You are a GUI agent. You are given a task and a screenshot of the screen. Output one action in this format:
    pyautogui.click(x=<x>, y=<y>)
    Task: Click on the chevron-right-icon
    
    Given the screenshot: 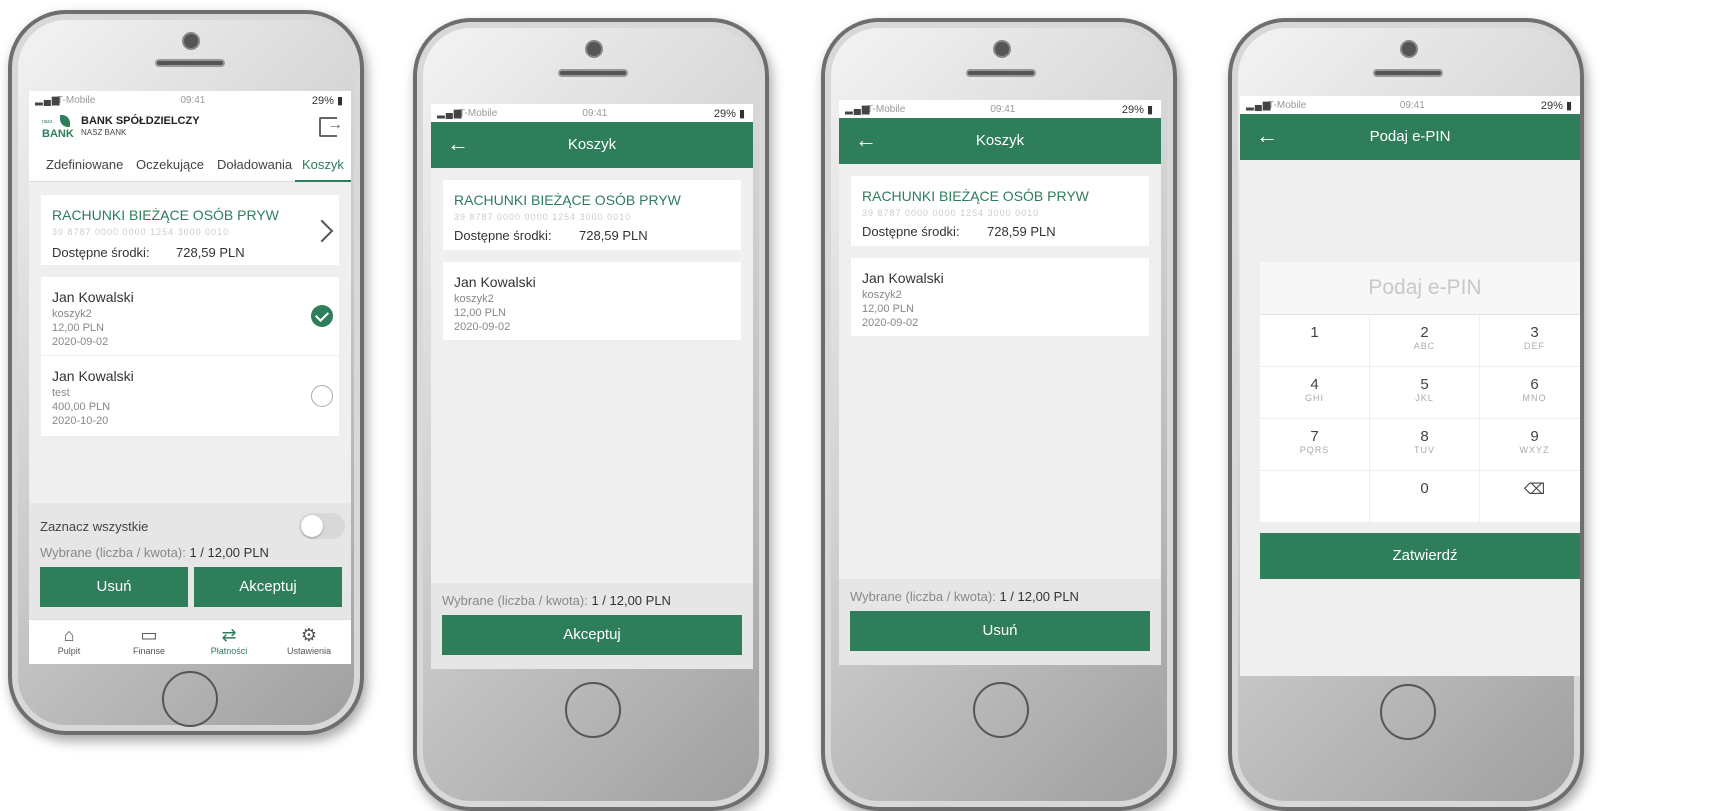 What is the action you would take?
    pyautogui.click(x=322, y=231)
    